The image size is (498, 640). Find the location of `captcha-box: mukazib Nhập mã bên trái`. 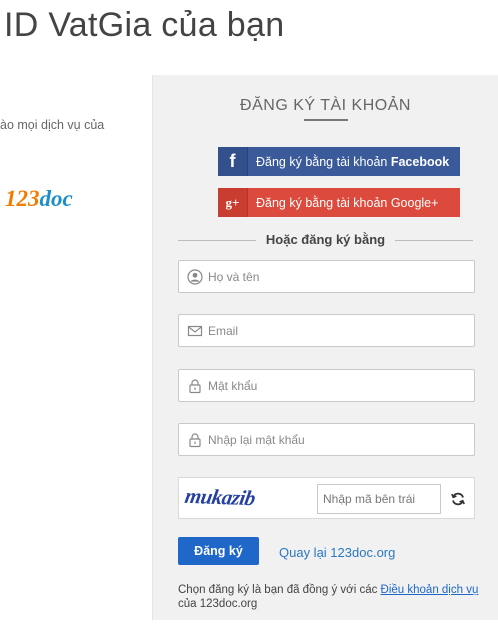

captcha-box: mukazib Nhập mã bên trái is located at coordinates (326, 498).